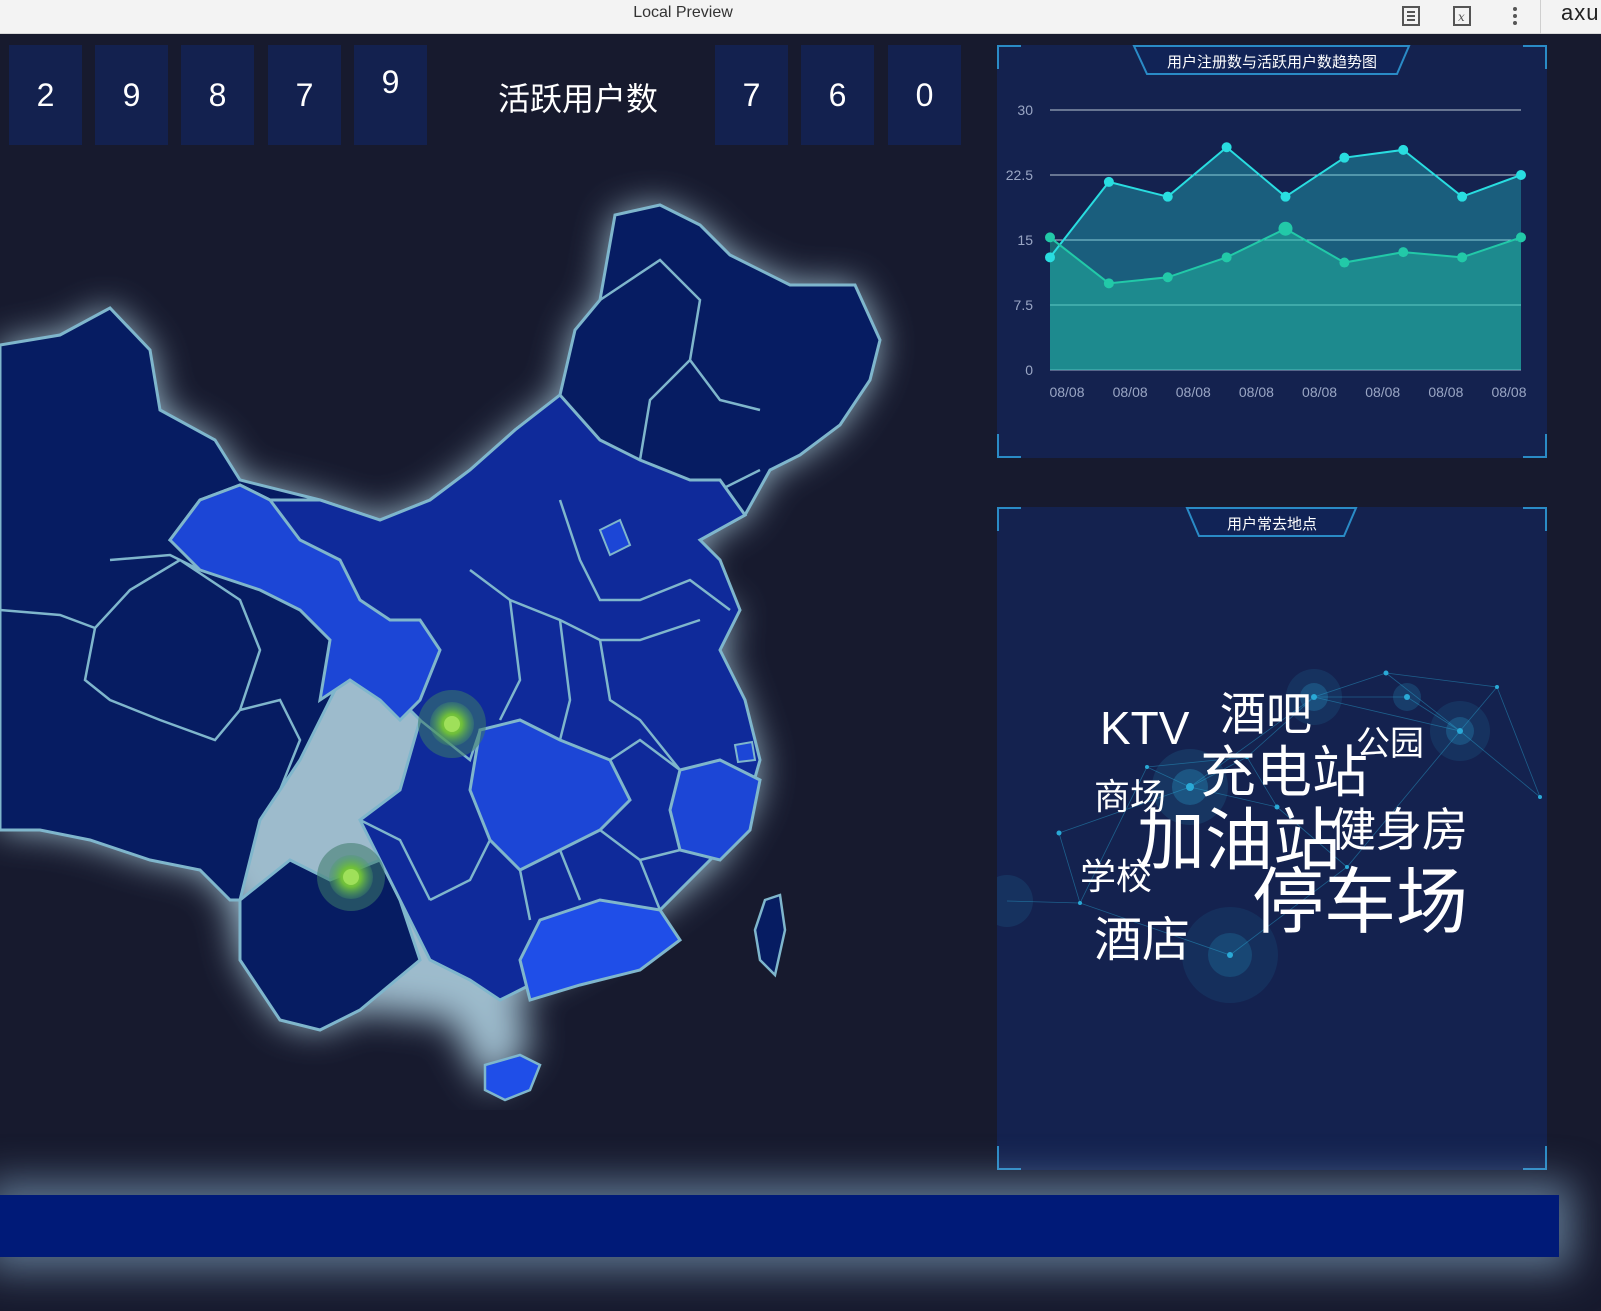 Image resolution: width=1601 pixels, height=1311 pixels. What do you see at coordinates (45, 95) in the screenshot?
I see `registered-digit-1: 2` at bounding box center [45, 95].